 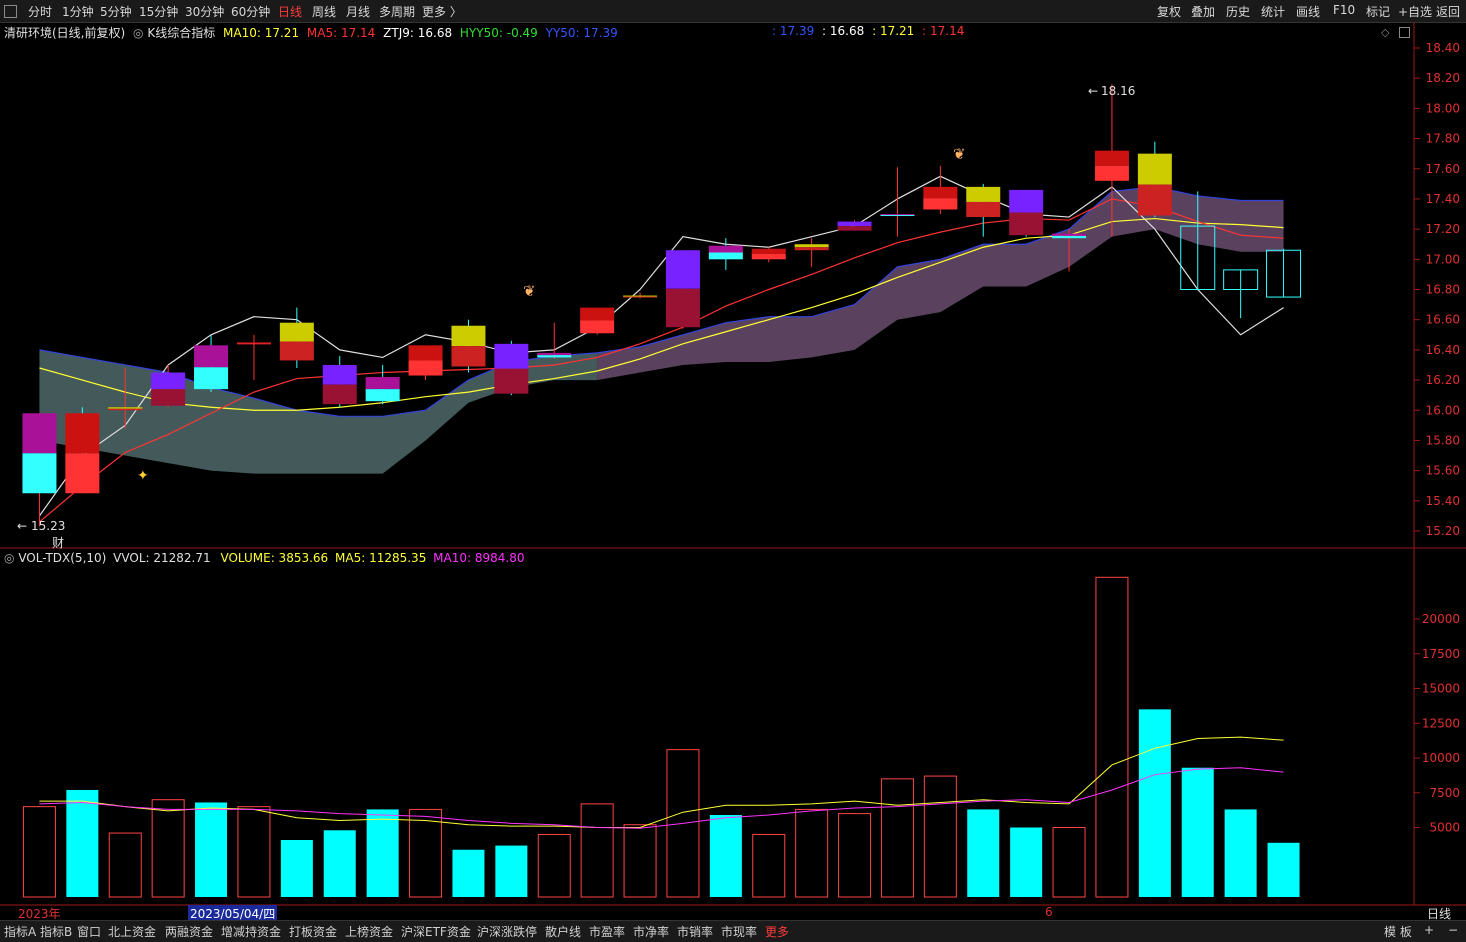 What do you see at coordinates (1385, 32) in the screenshot?
I see `diamond-icon: ◇` at bounding box center [1385, 32].